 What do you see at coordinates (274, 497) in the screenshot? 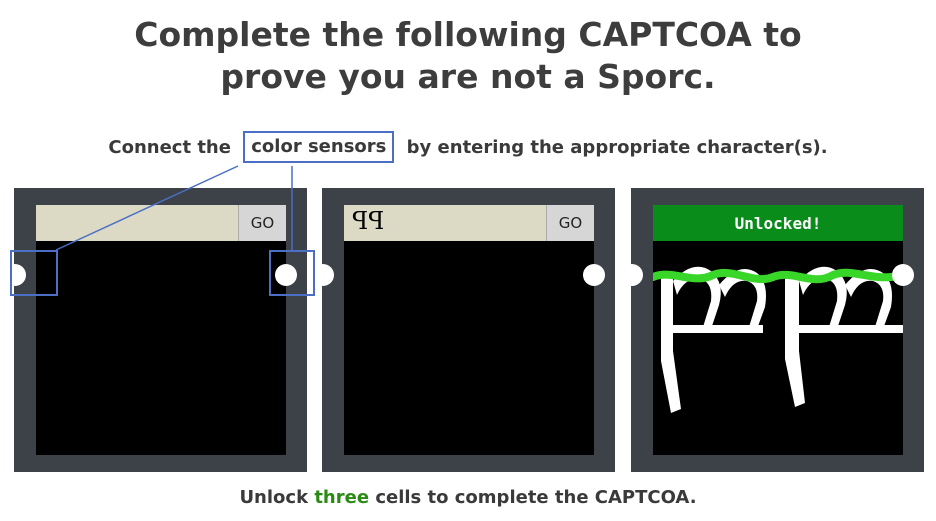
I see `footer-prefix: Unlock` at bounding box center [274, 497].